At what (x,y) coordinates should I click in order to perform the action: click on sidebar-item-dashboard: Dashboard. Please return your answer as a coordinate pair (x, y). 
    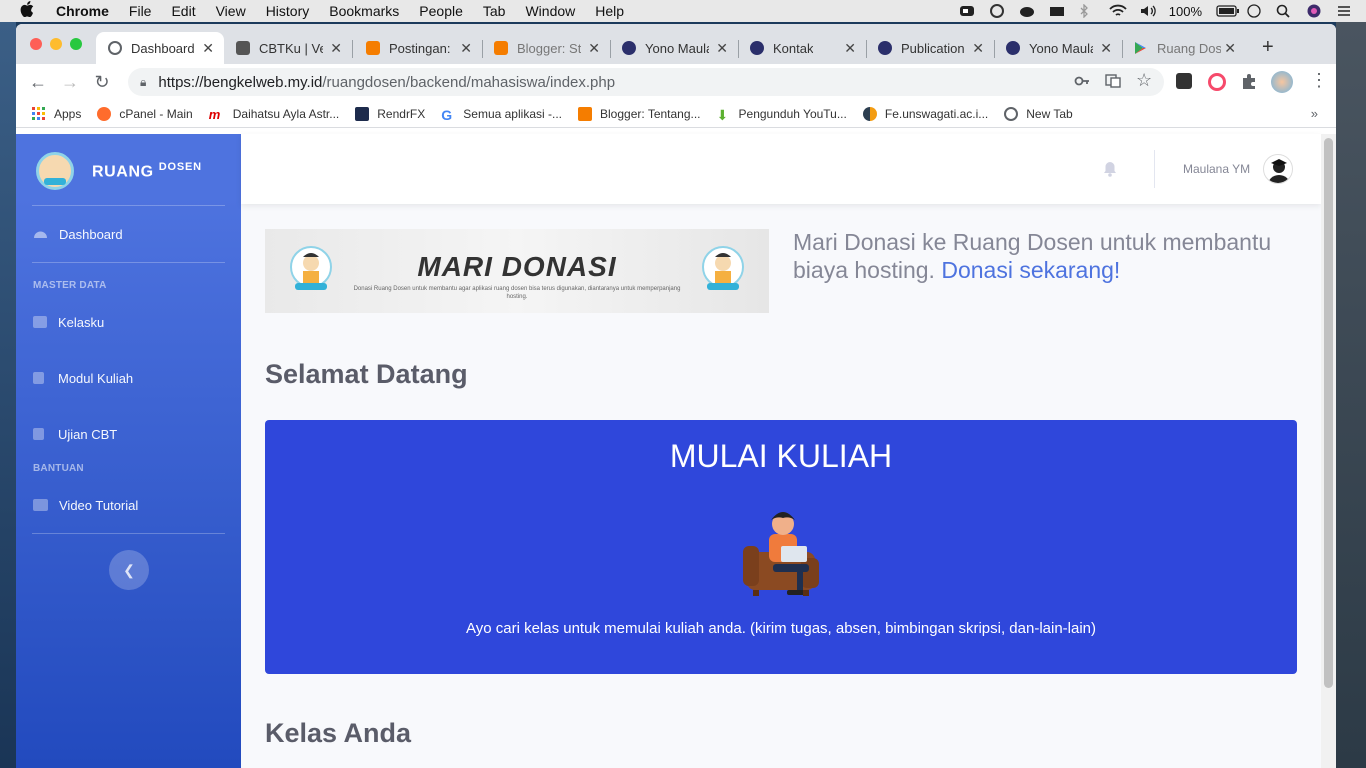
    Looking at the image, I should click on (128, 234).